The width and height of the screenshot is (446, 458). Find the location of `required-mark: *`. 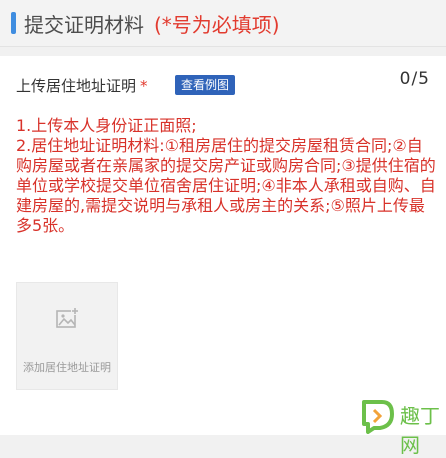

required-mark: * is located at coordinates (144, 86).